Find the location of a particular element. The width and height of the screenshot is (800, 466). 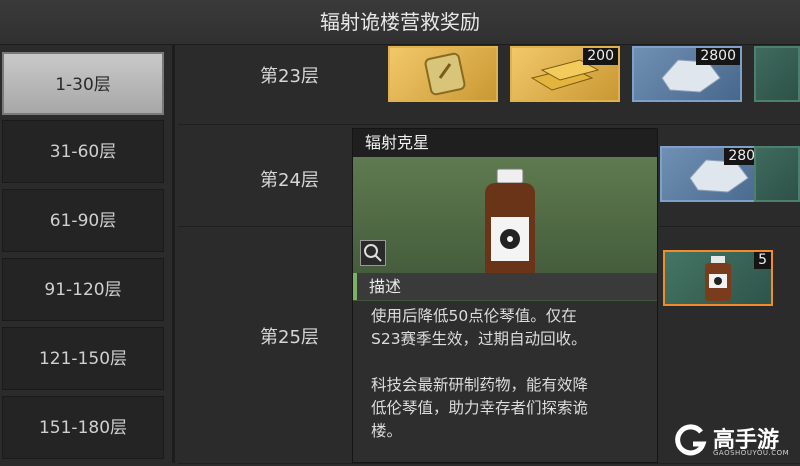

watermark-logo-icon is located at coordinates (691, 440).